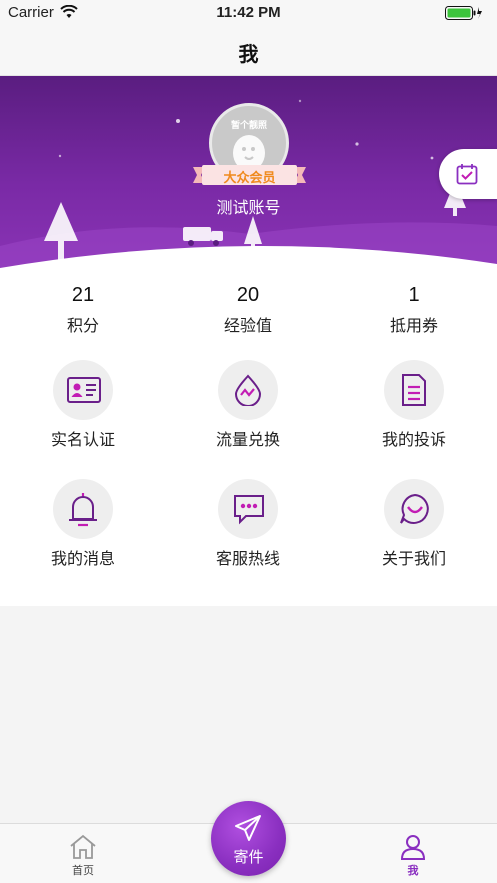 The image size is (497, 883). I want to click on member-level-label: 大众会员, so click(249, 177).